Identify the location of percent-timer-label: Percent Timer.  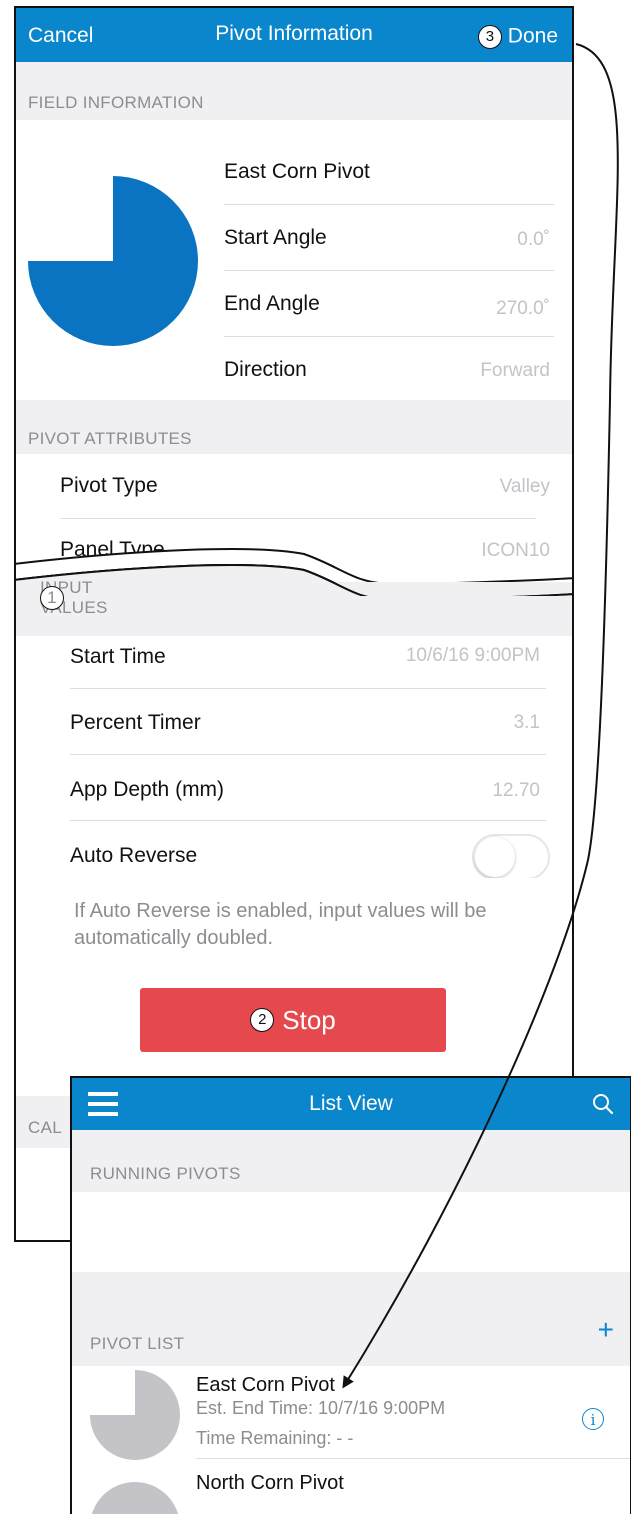
(135, 722).